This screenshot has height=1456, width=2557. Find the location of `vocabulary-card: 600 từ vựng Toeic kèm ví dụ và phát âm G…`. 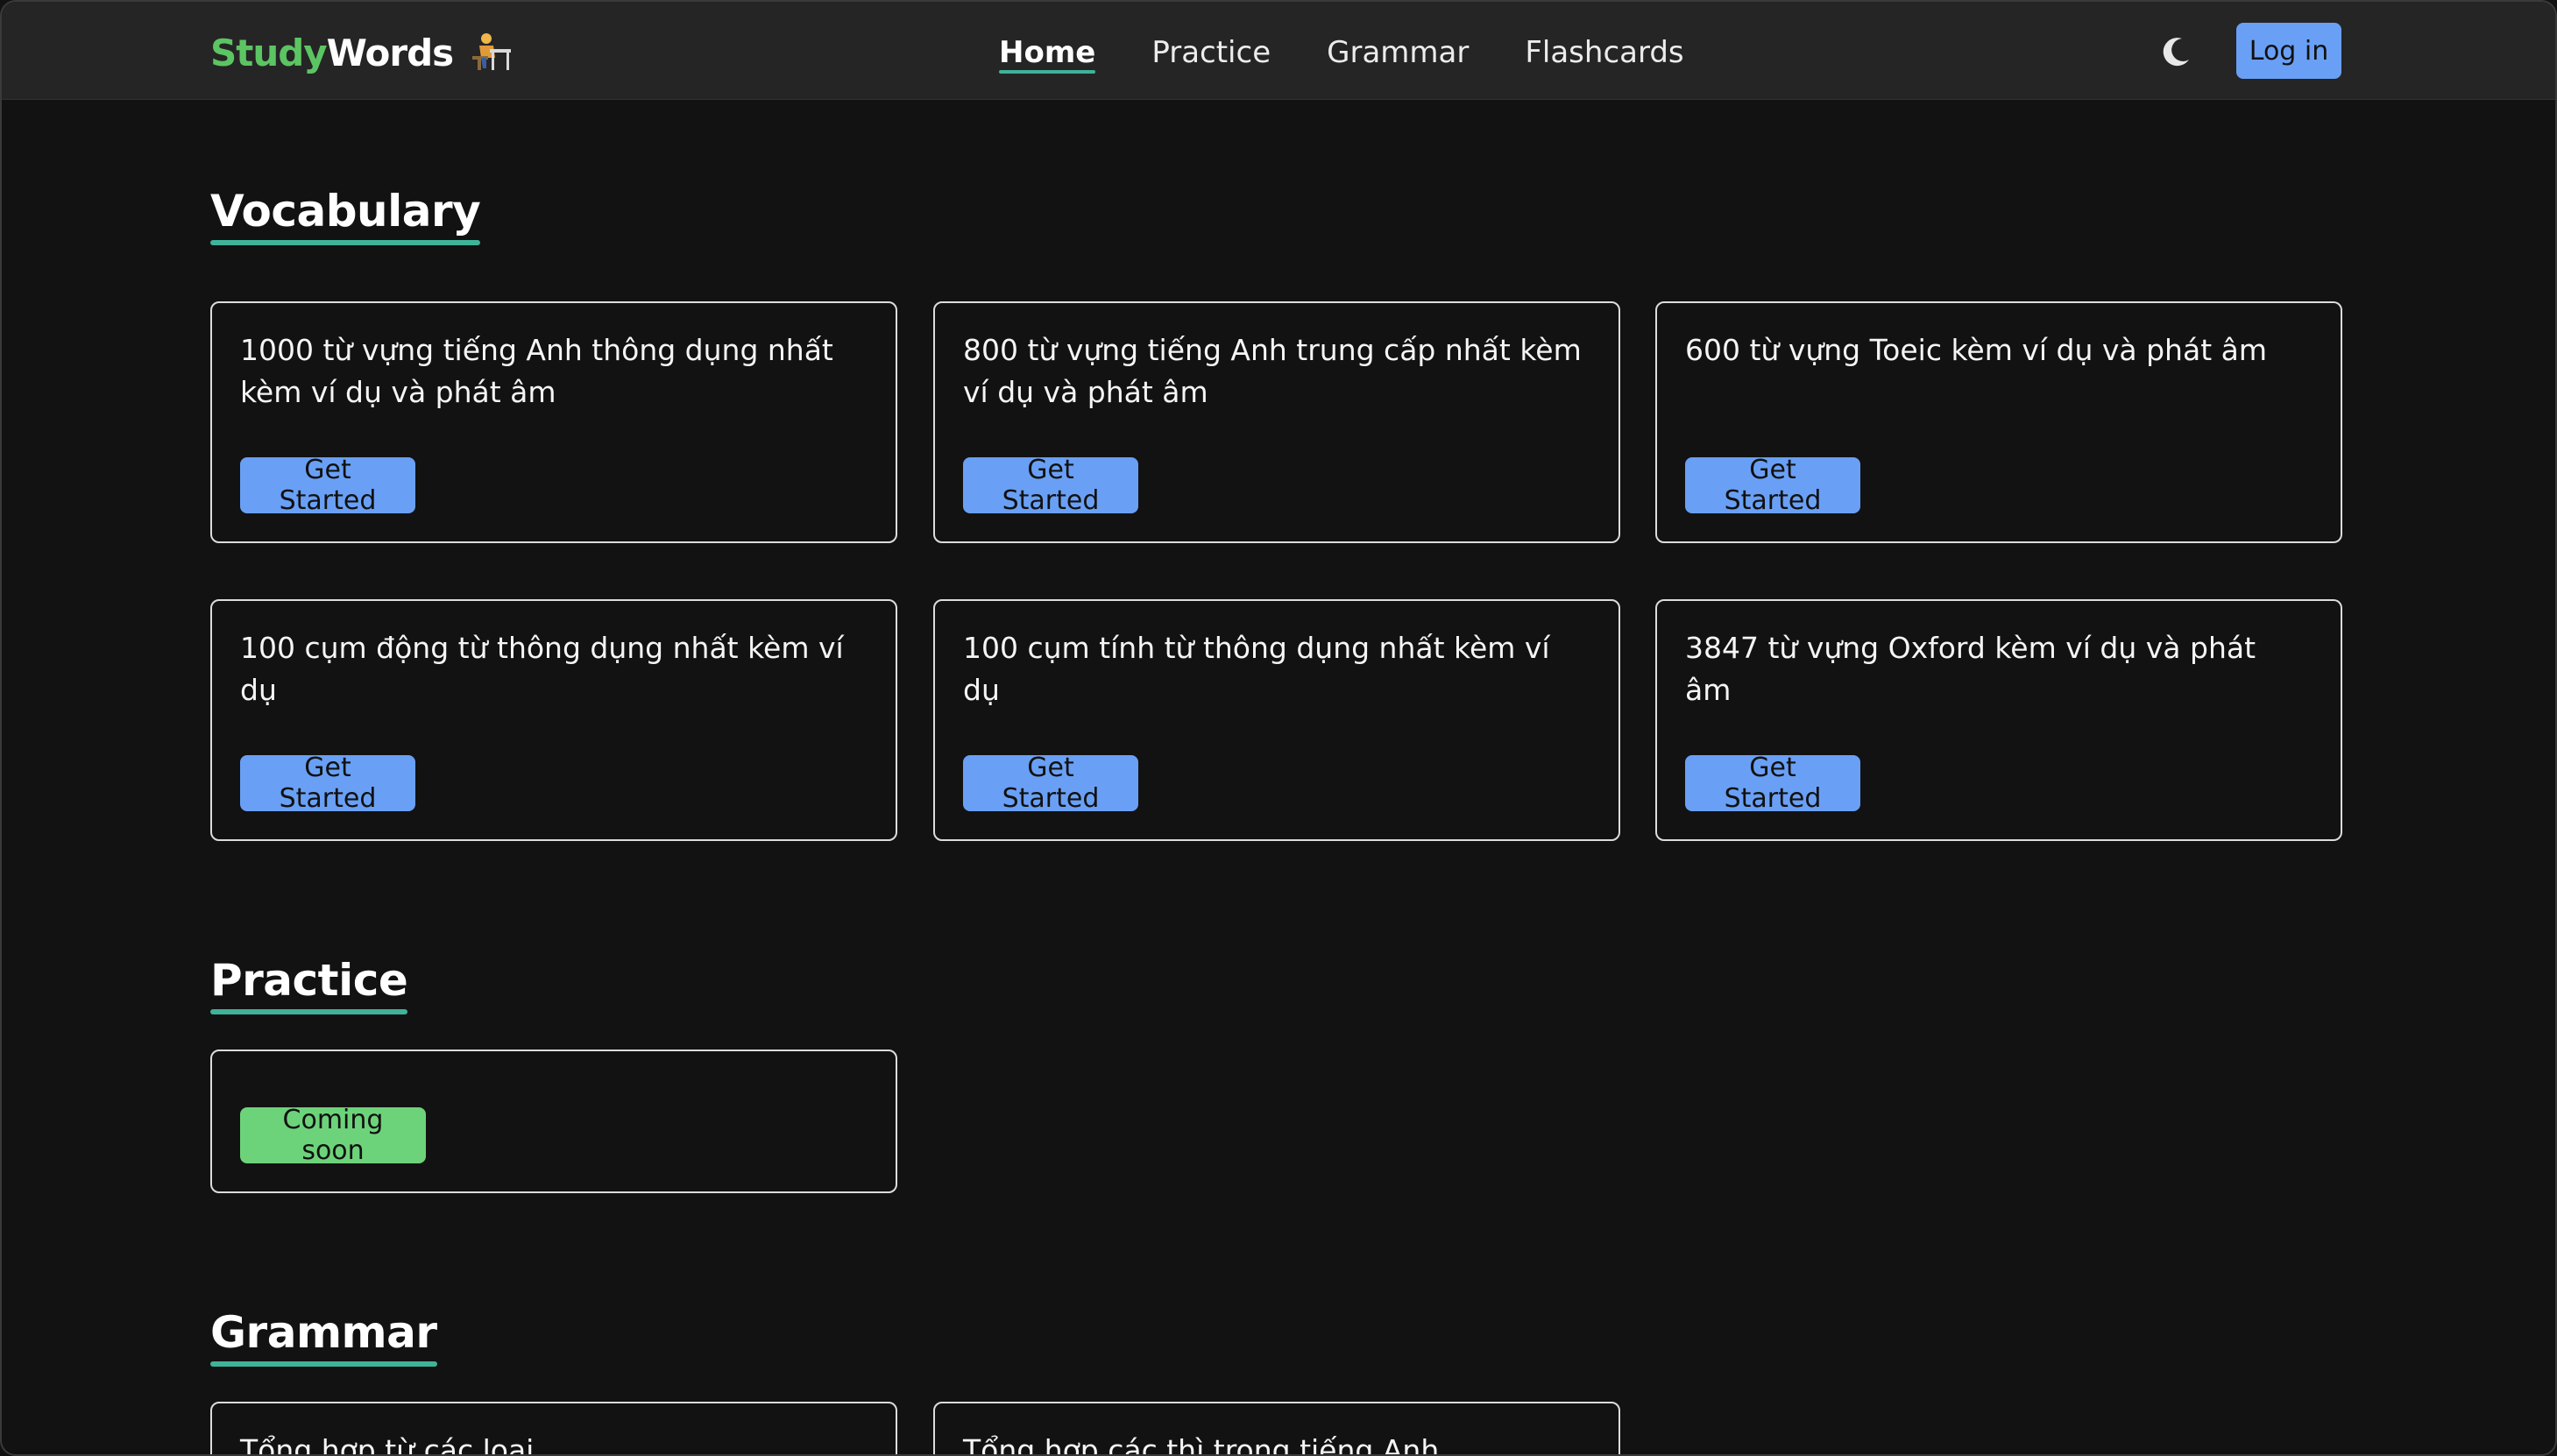

vocabulary-card: 600 từ vựng Toeic kèm ví dụ và phát âm G… is located at coordinates (1998, 422).